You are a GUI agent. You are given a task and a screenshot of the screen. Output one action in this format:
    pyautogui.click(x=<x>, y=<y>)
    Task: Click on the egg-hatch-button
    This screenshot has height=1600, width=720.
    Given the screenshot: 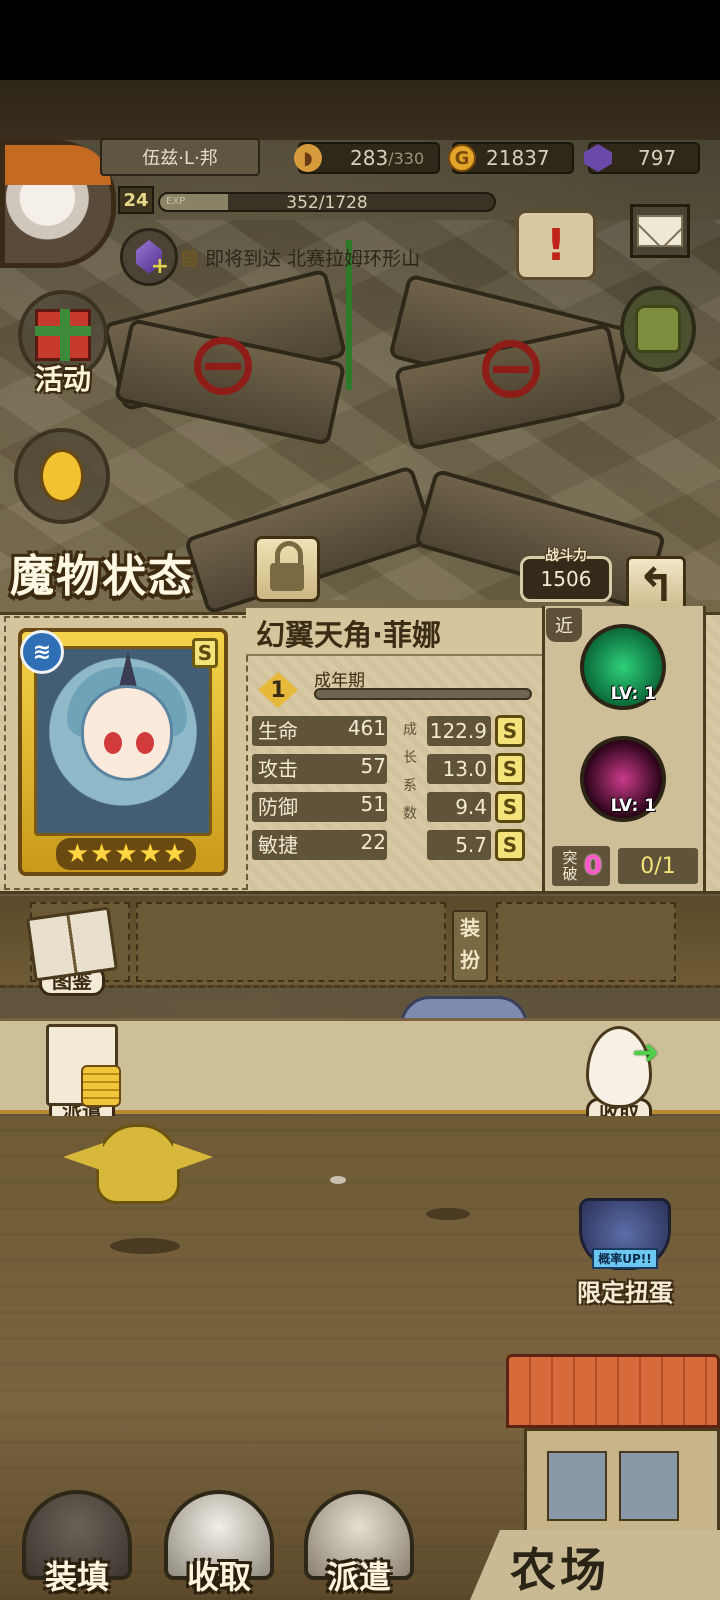 What is the action you would take?
    pyautogui.click(x=62, y=476)
    